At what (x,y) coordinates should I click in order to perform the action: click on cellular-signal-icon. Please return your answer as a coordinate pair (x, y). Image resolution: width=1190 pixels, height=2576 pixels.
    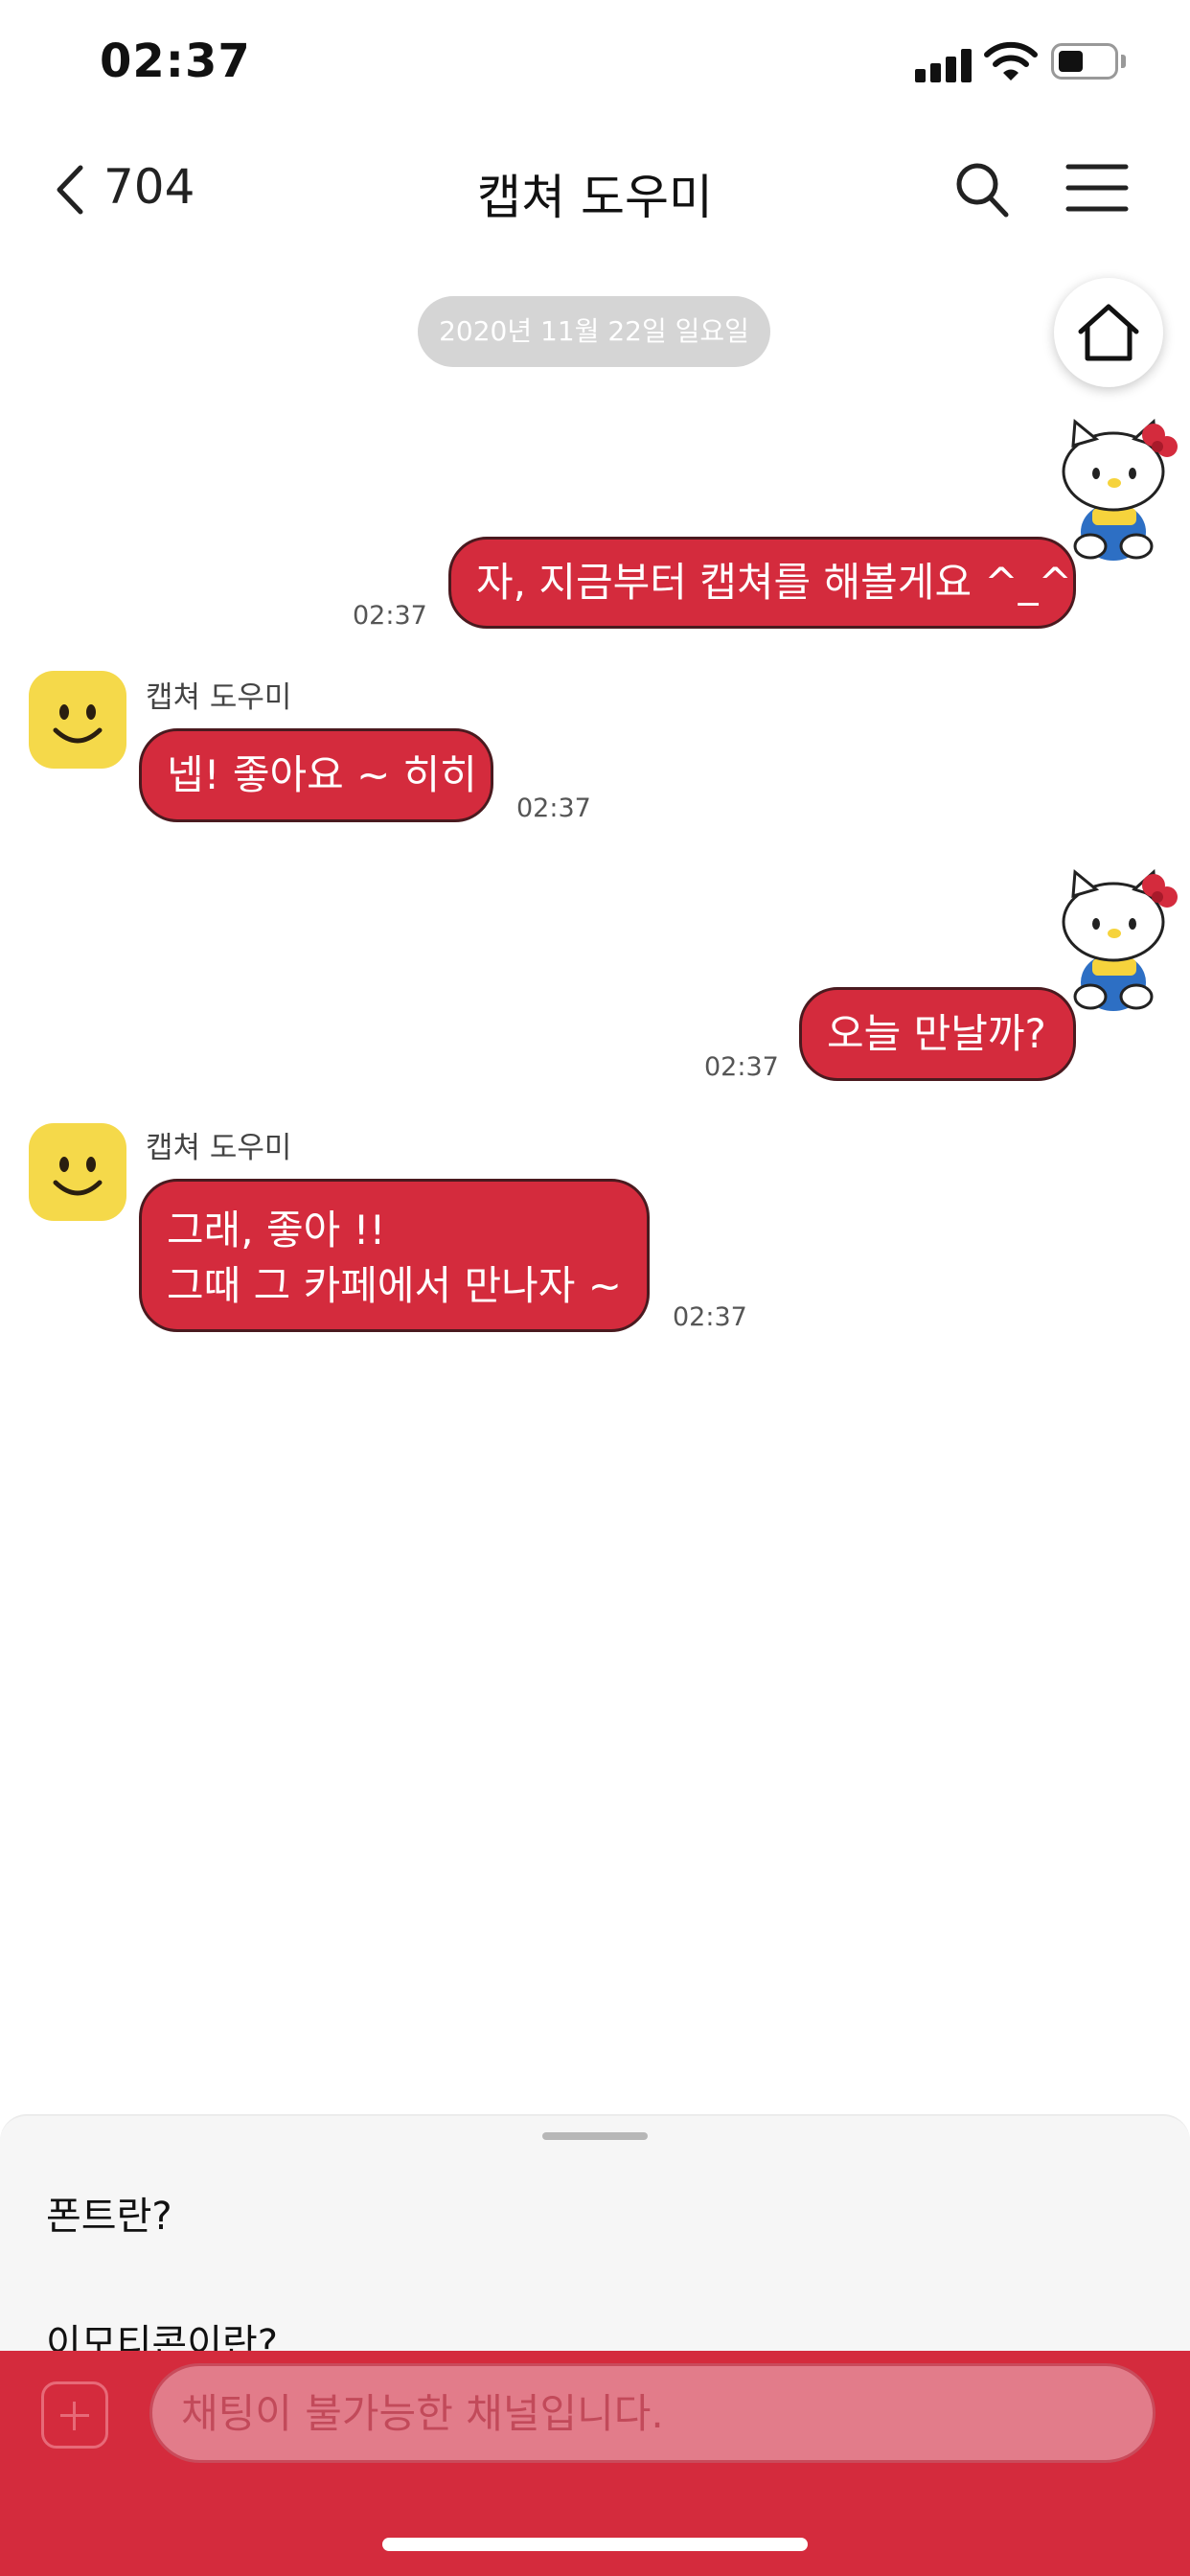
    Looking at the image, I should click on (944, 65).